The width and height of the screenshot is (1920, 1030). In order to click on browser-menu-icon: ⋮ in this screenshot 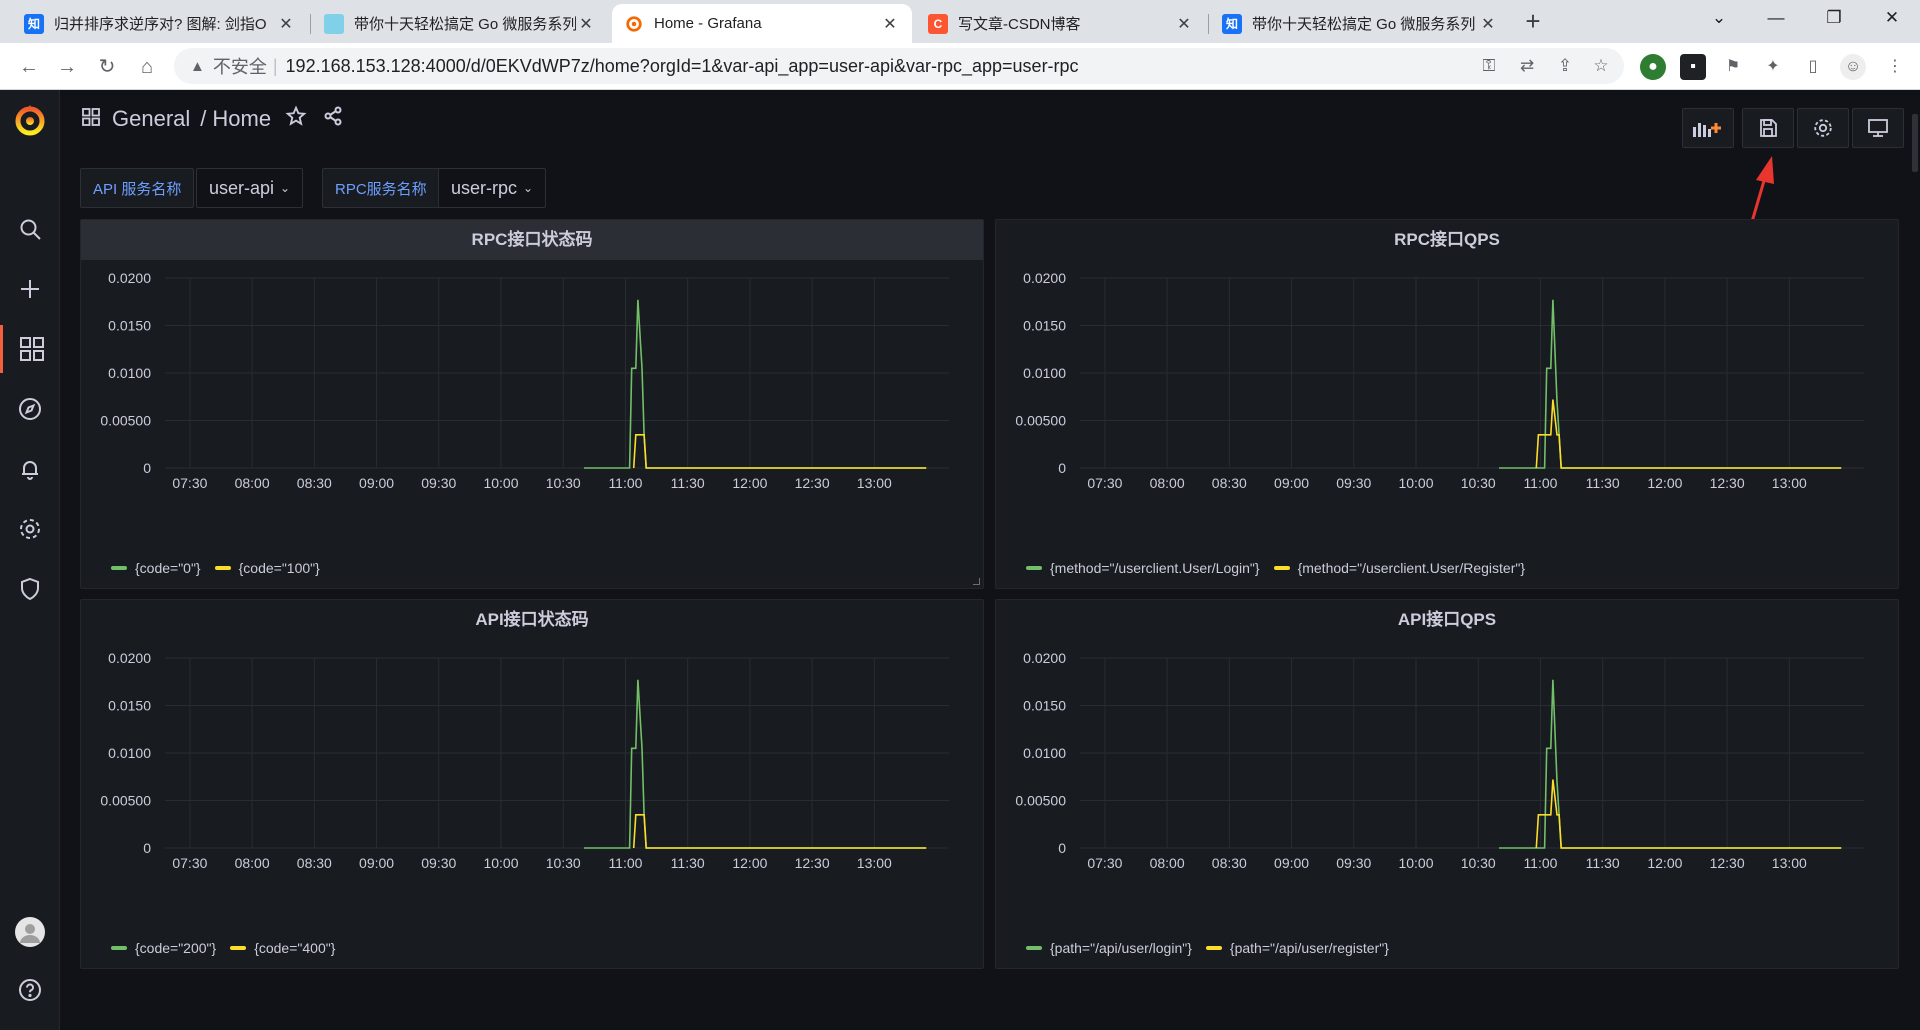, I will do `click(1895, 67)`.